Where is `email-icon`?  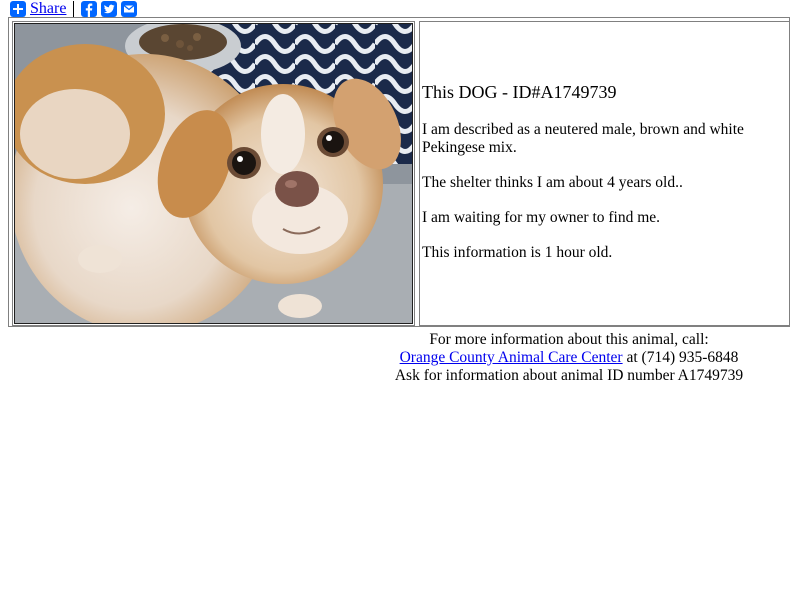
email-icon is located at coordinates (129, 9).